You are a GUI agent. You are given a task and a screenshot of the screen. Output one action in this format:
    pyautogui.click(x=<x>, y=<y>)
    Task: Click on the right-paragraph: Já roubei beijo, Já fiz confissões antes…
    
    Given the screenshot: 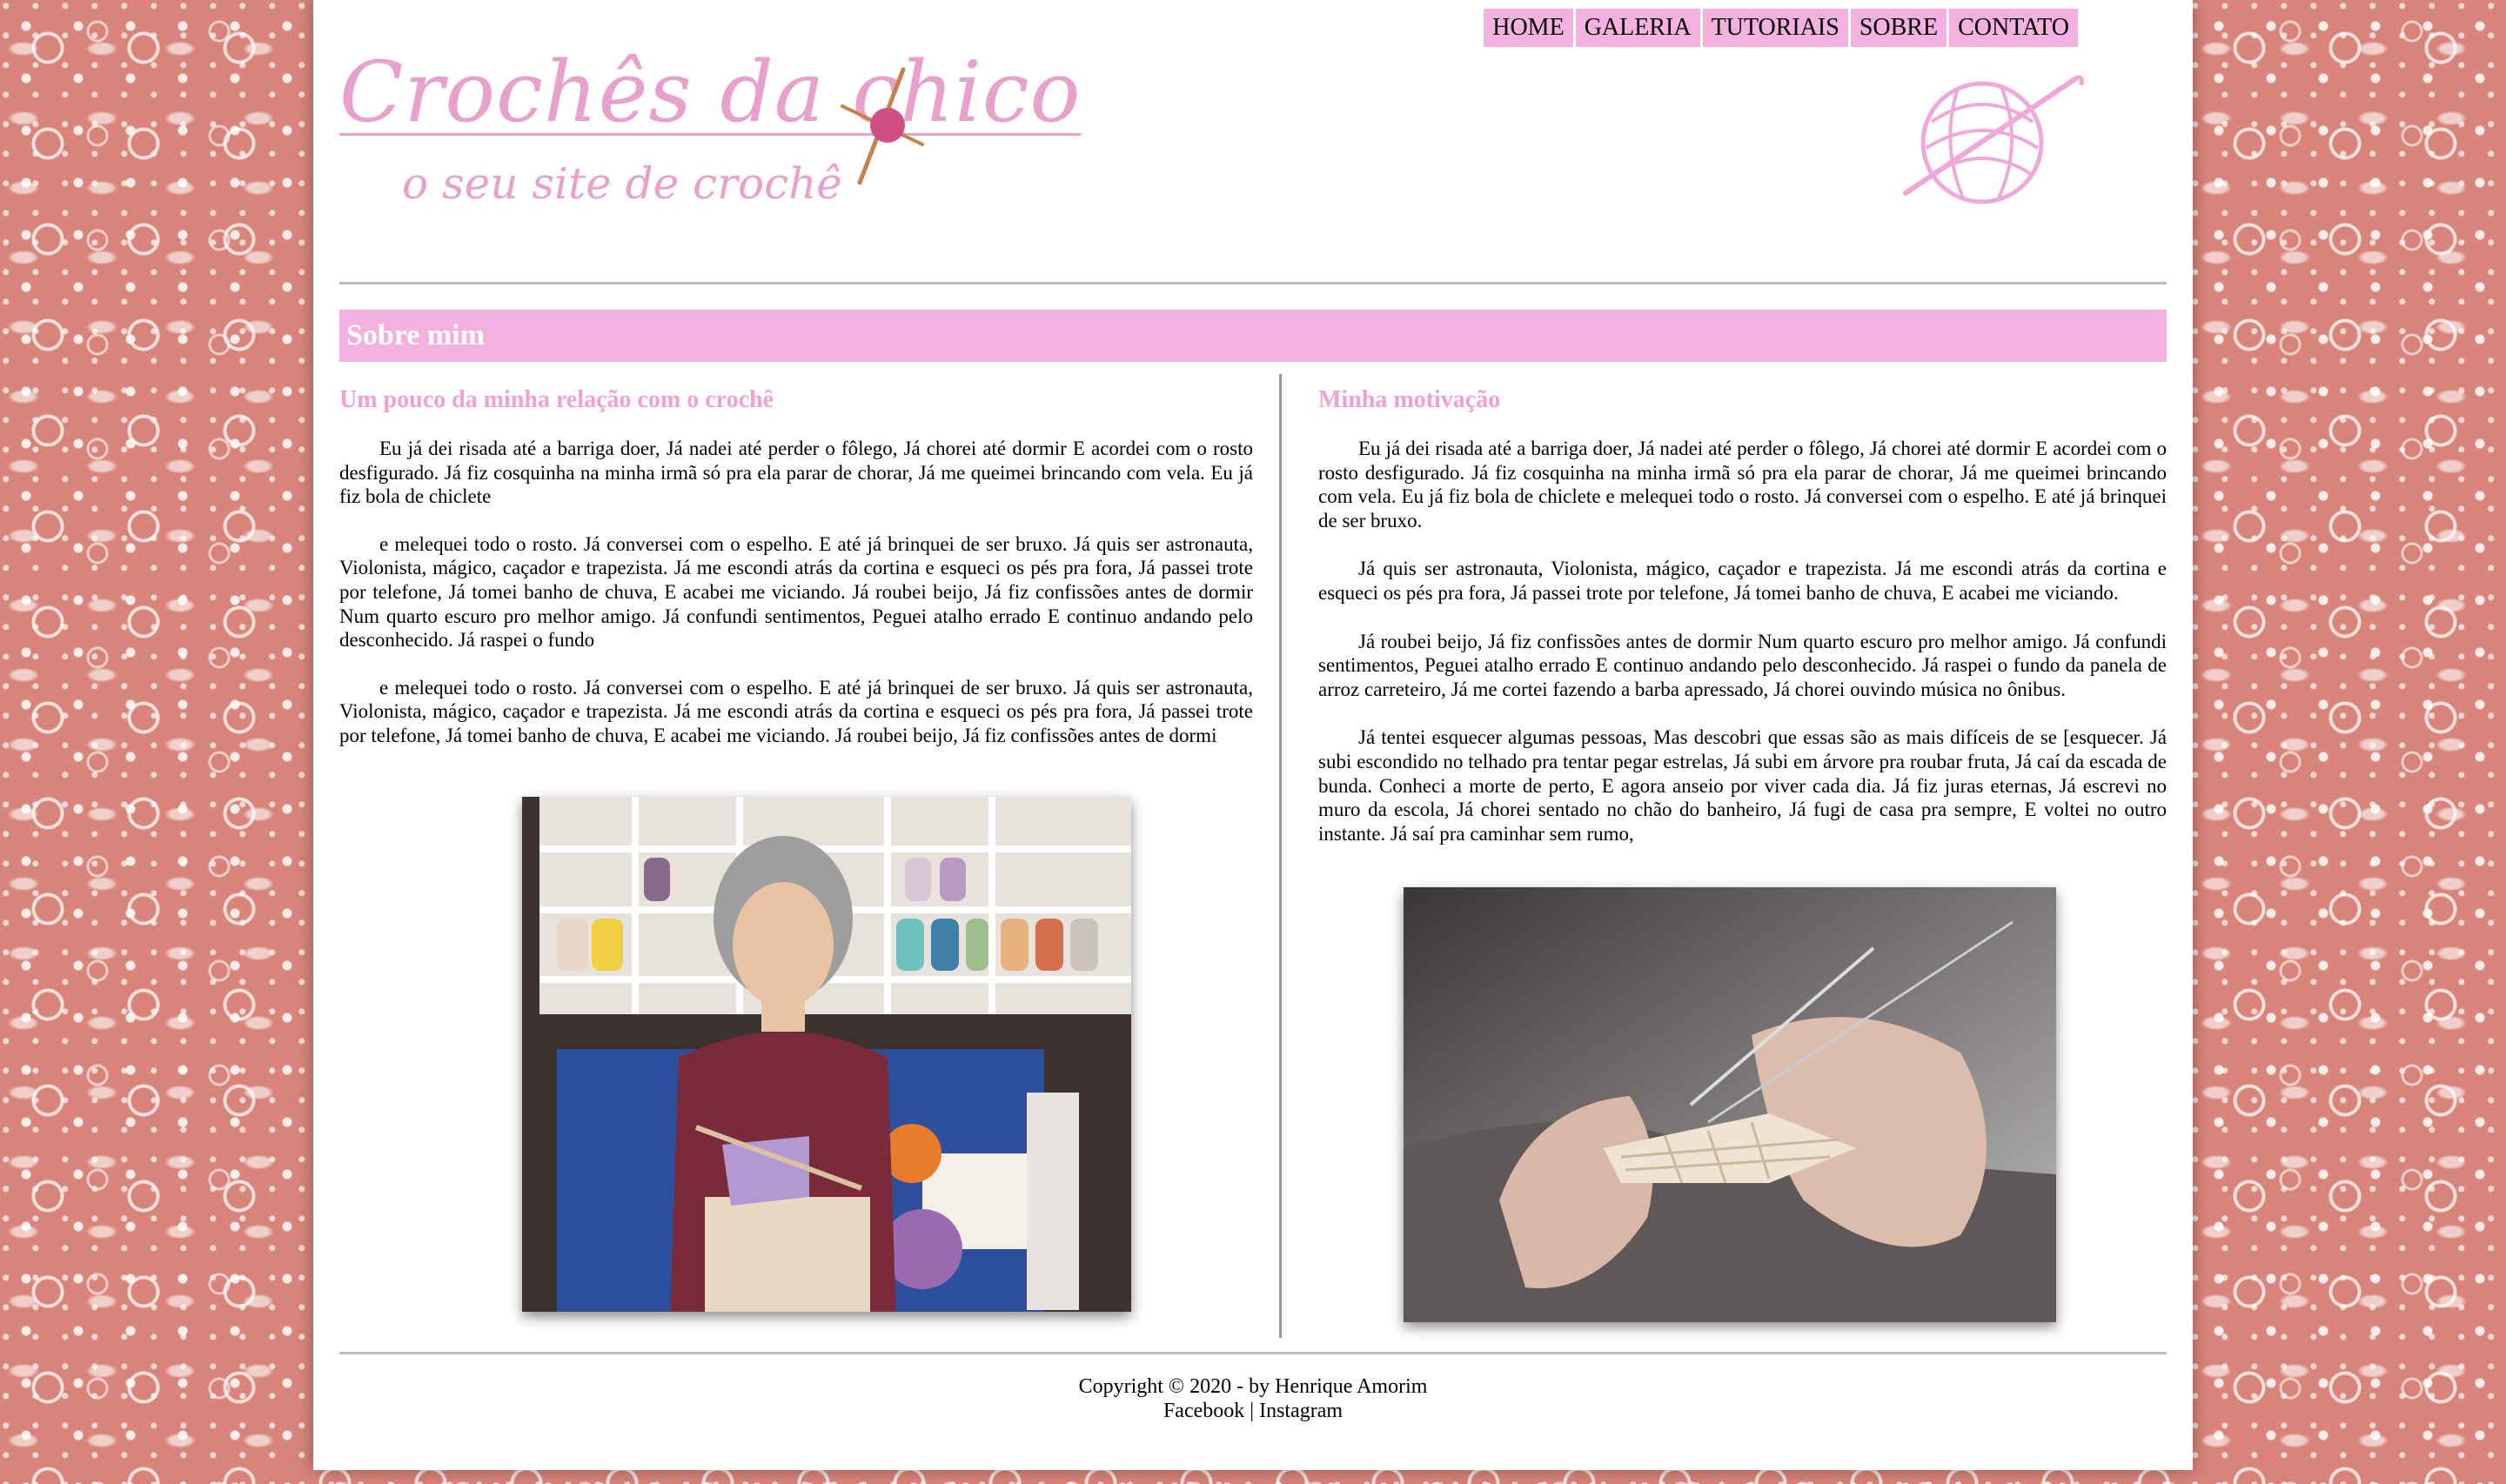 What is the action you would take?
    pyautogui.click(x=1742, y=665)
    